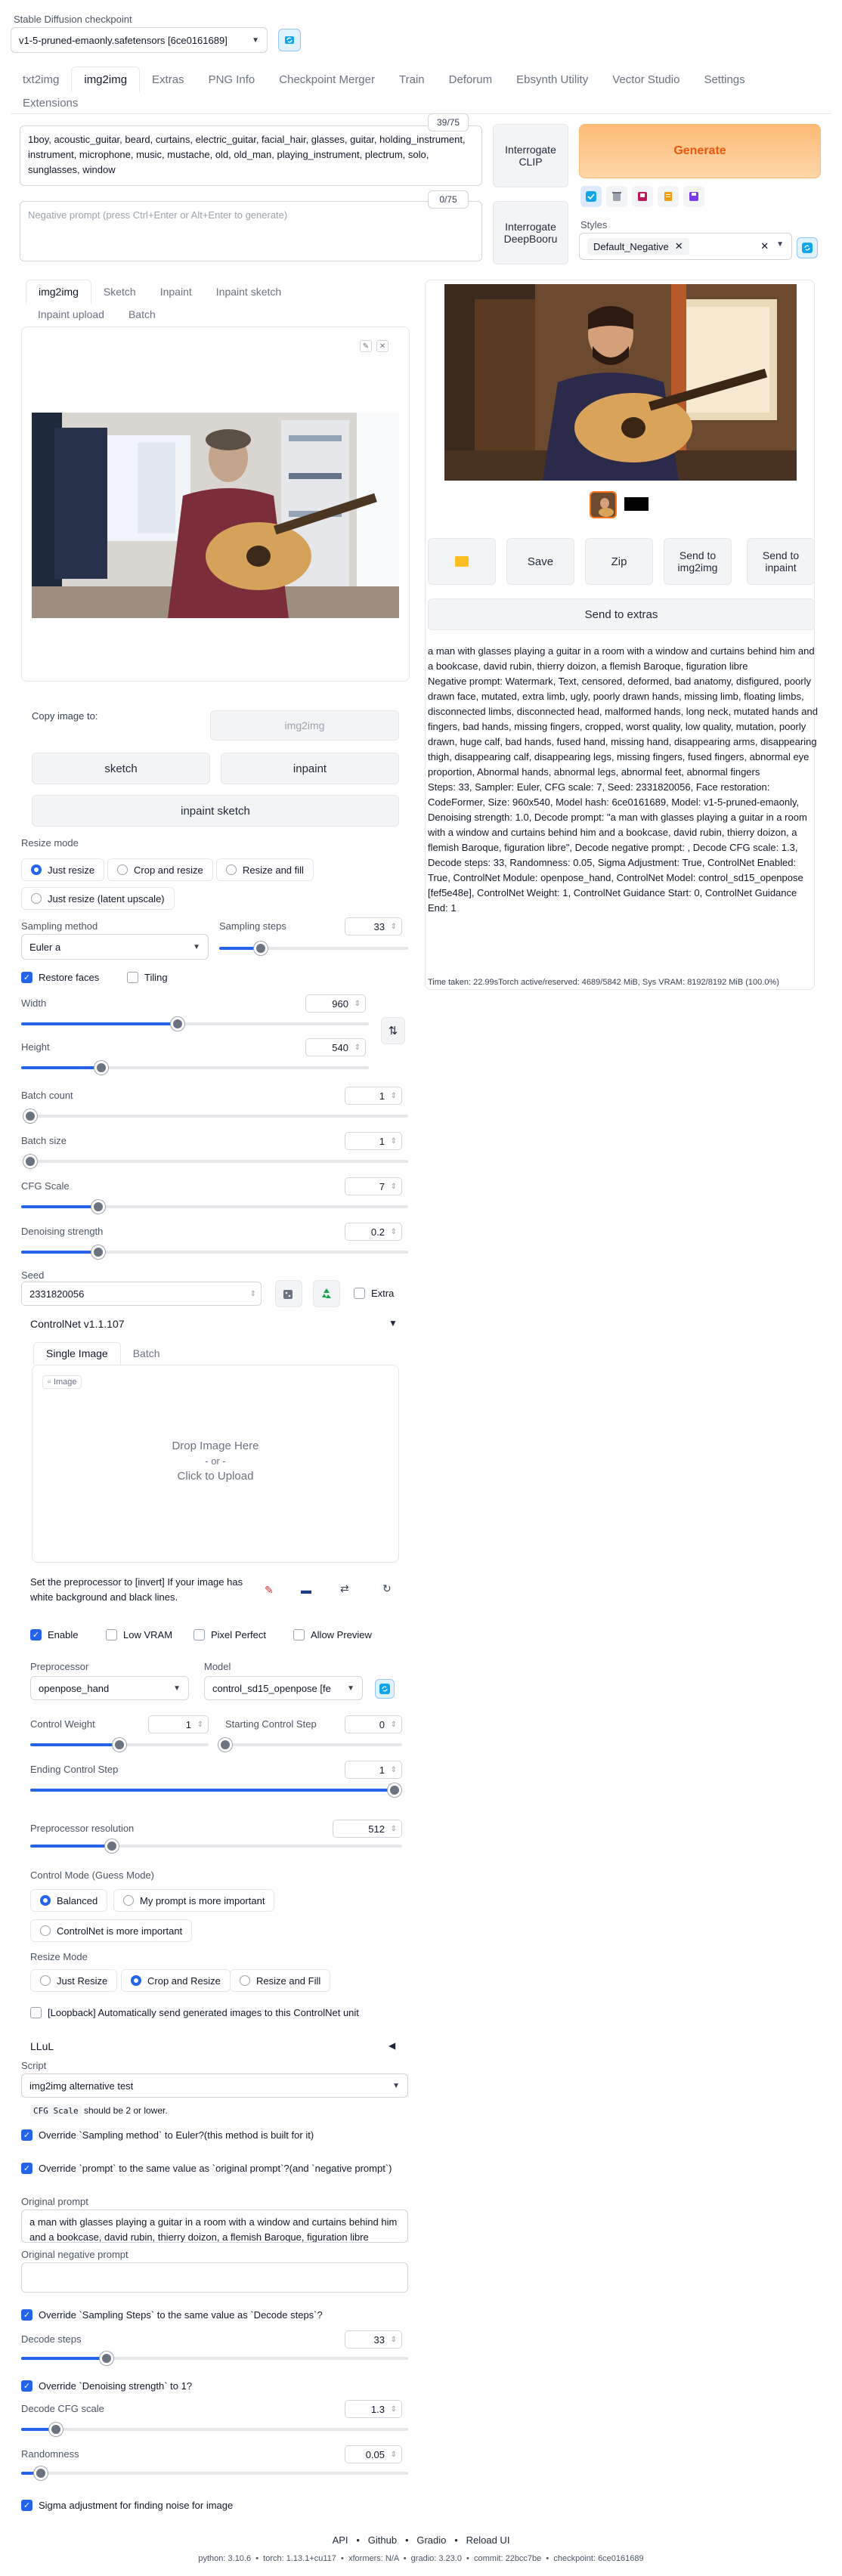 Image resolution: width=842 pixels, height=2576 pixels. I want to click on ending-step-input: 1, so click(373, 1770).